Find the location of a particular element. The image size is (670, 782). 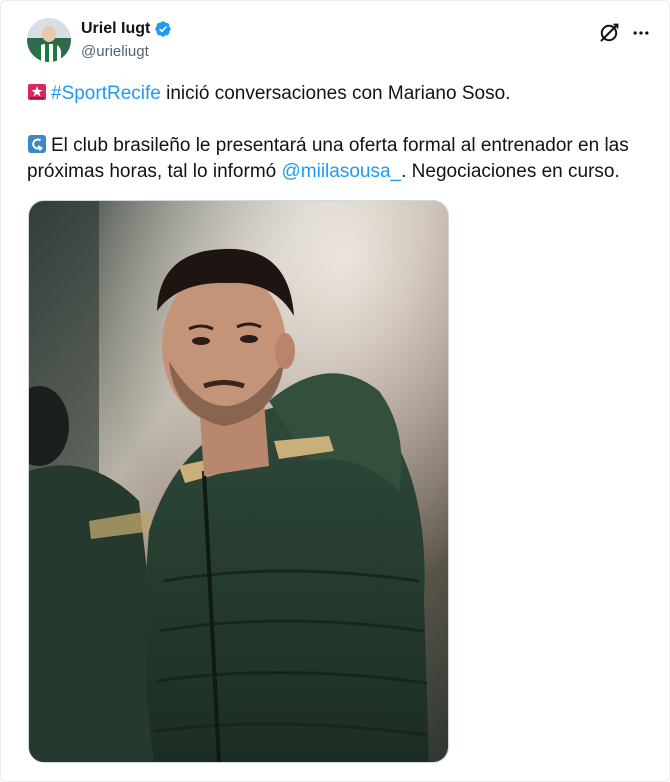

avatar-head is located at coordinates (49, 34).